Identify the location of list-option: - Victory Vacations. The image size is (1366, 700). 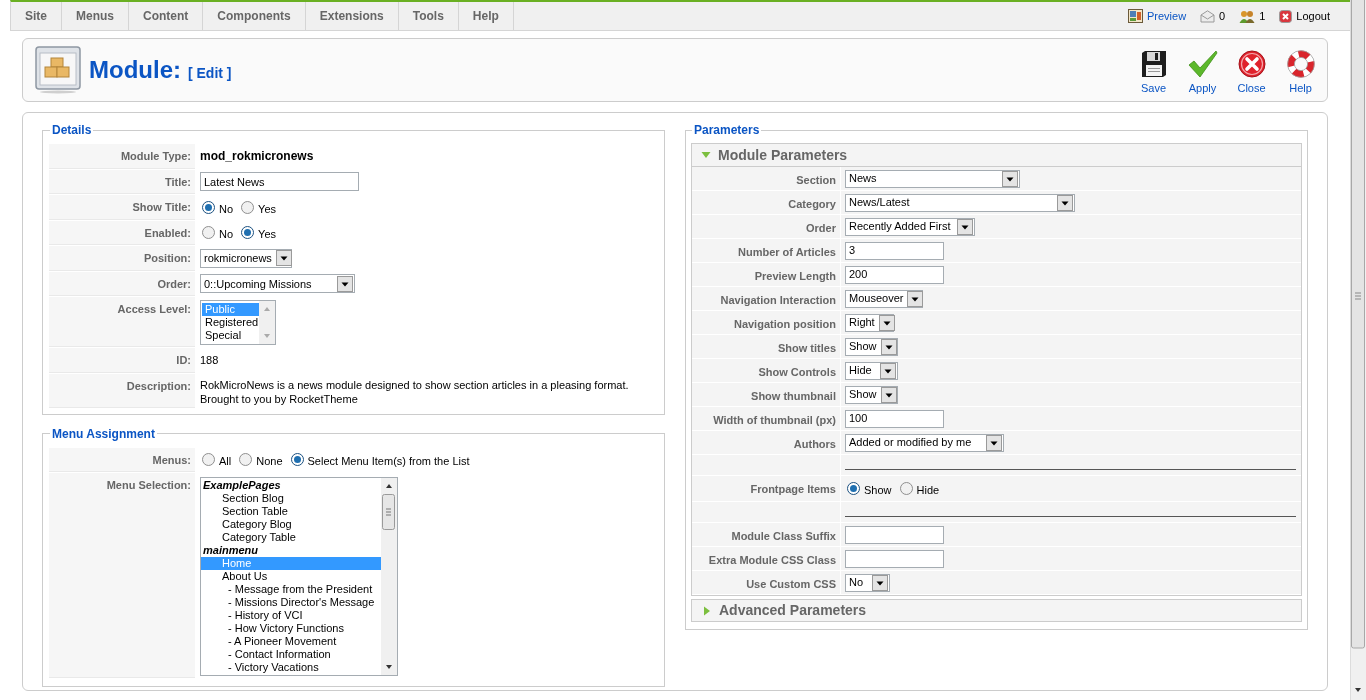
(291, 667).